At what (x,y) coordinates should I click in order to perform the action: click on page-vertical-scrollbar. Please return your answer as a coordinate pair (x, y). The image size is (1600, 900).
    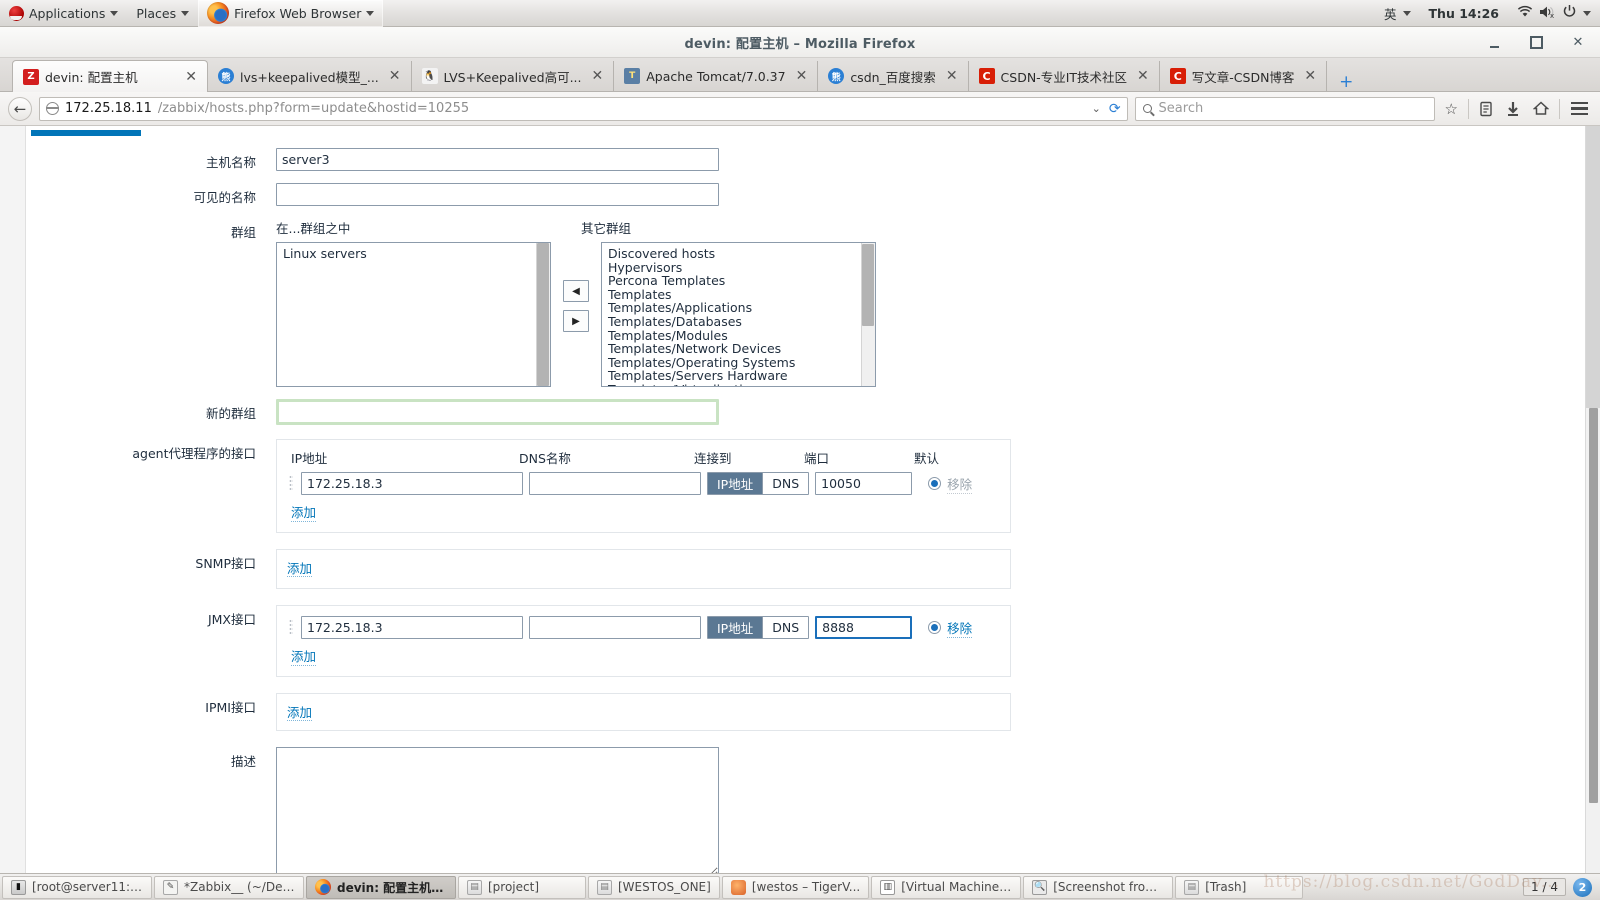
    Looking at the image, I should click on (1592, 499).